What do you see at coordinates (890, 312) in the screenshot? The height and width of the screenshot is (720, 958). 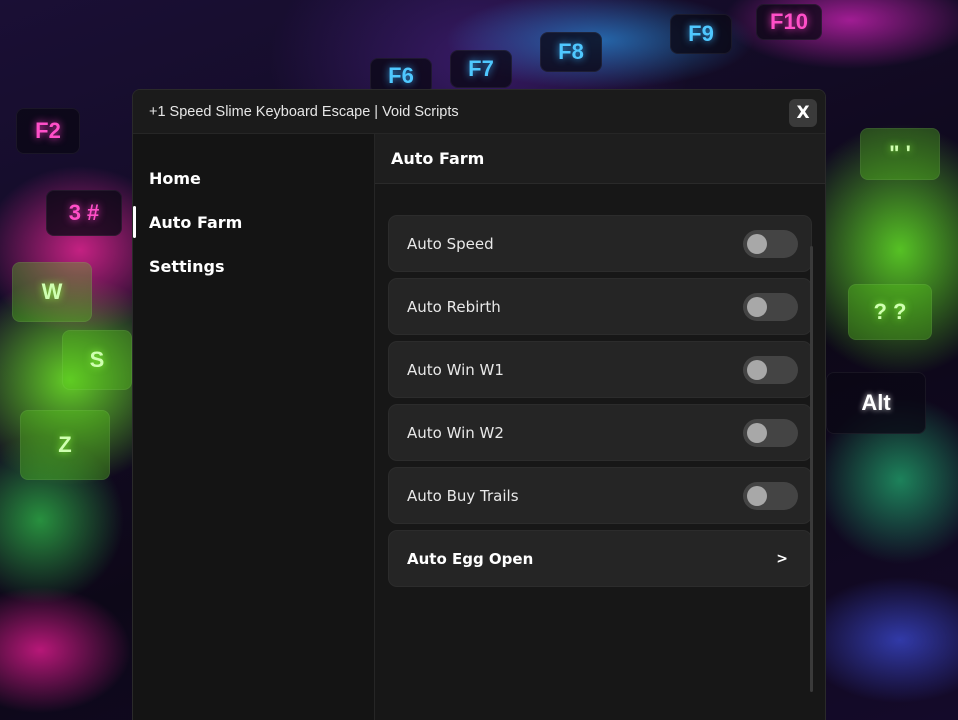 I see `keycap-question: ? ?` at bounding box center [890, 312].